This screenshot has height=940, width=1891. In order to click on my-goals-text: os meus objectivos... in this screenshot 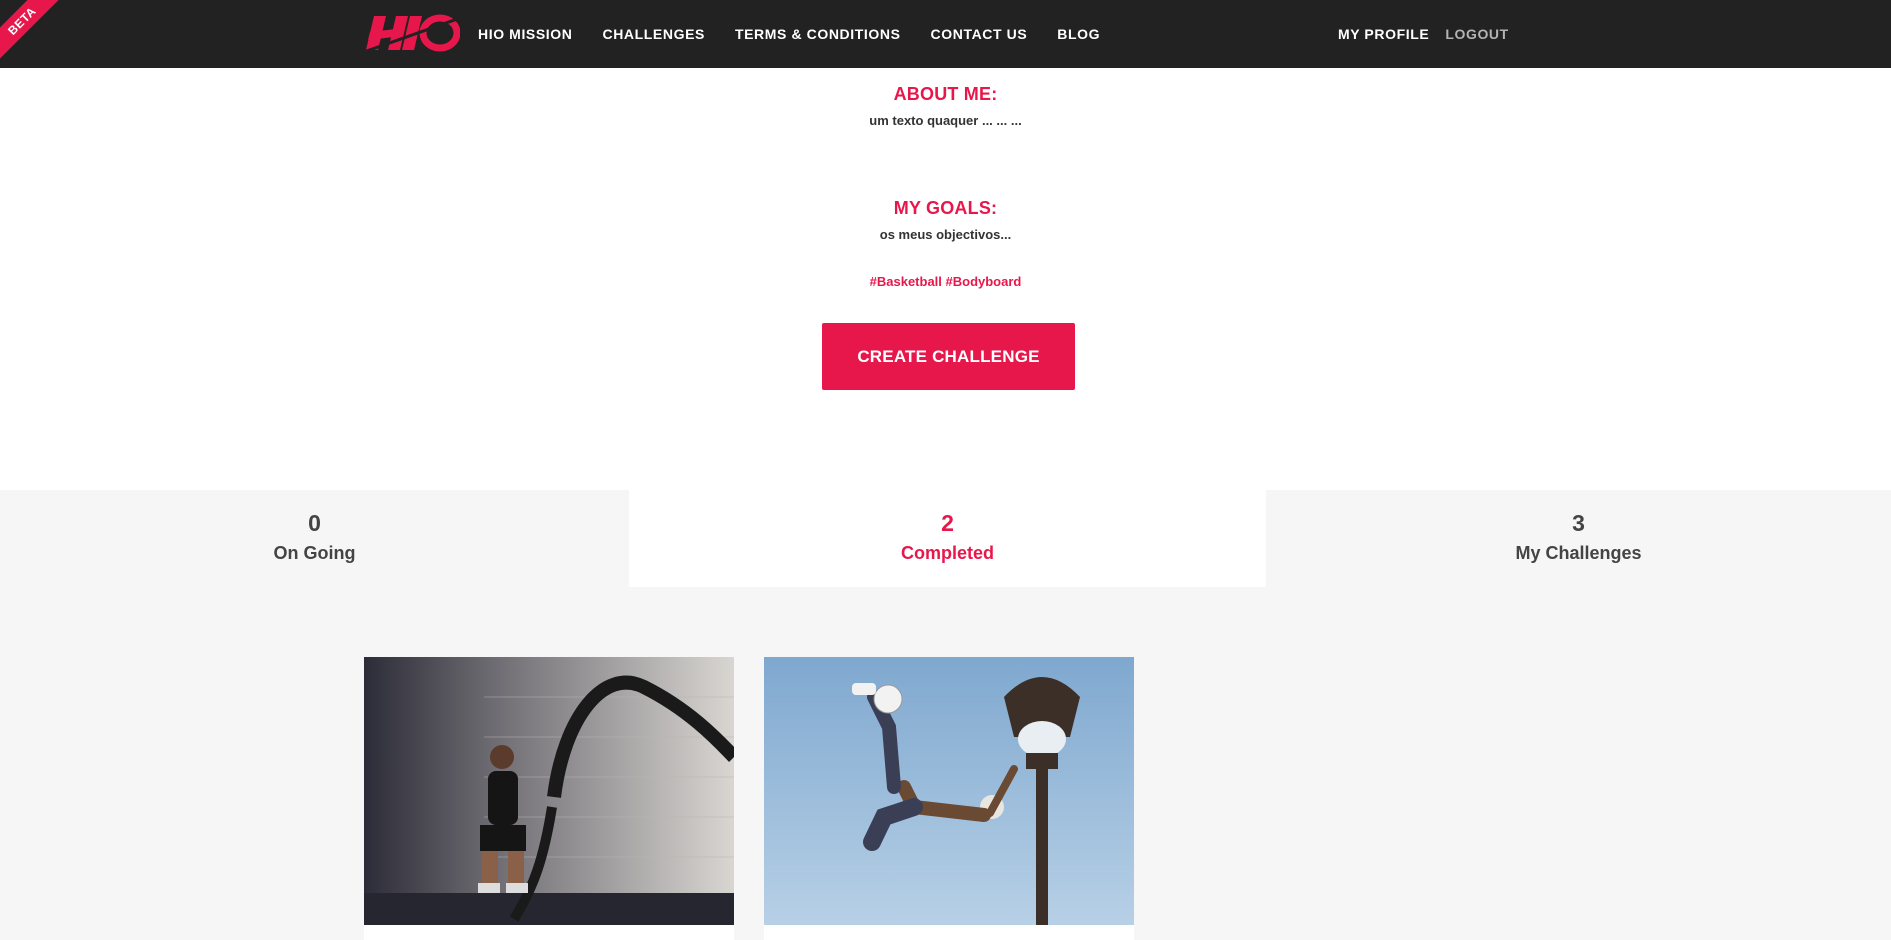, I will do `click(945, 234)`.